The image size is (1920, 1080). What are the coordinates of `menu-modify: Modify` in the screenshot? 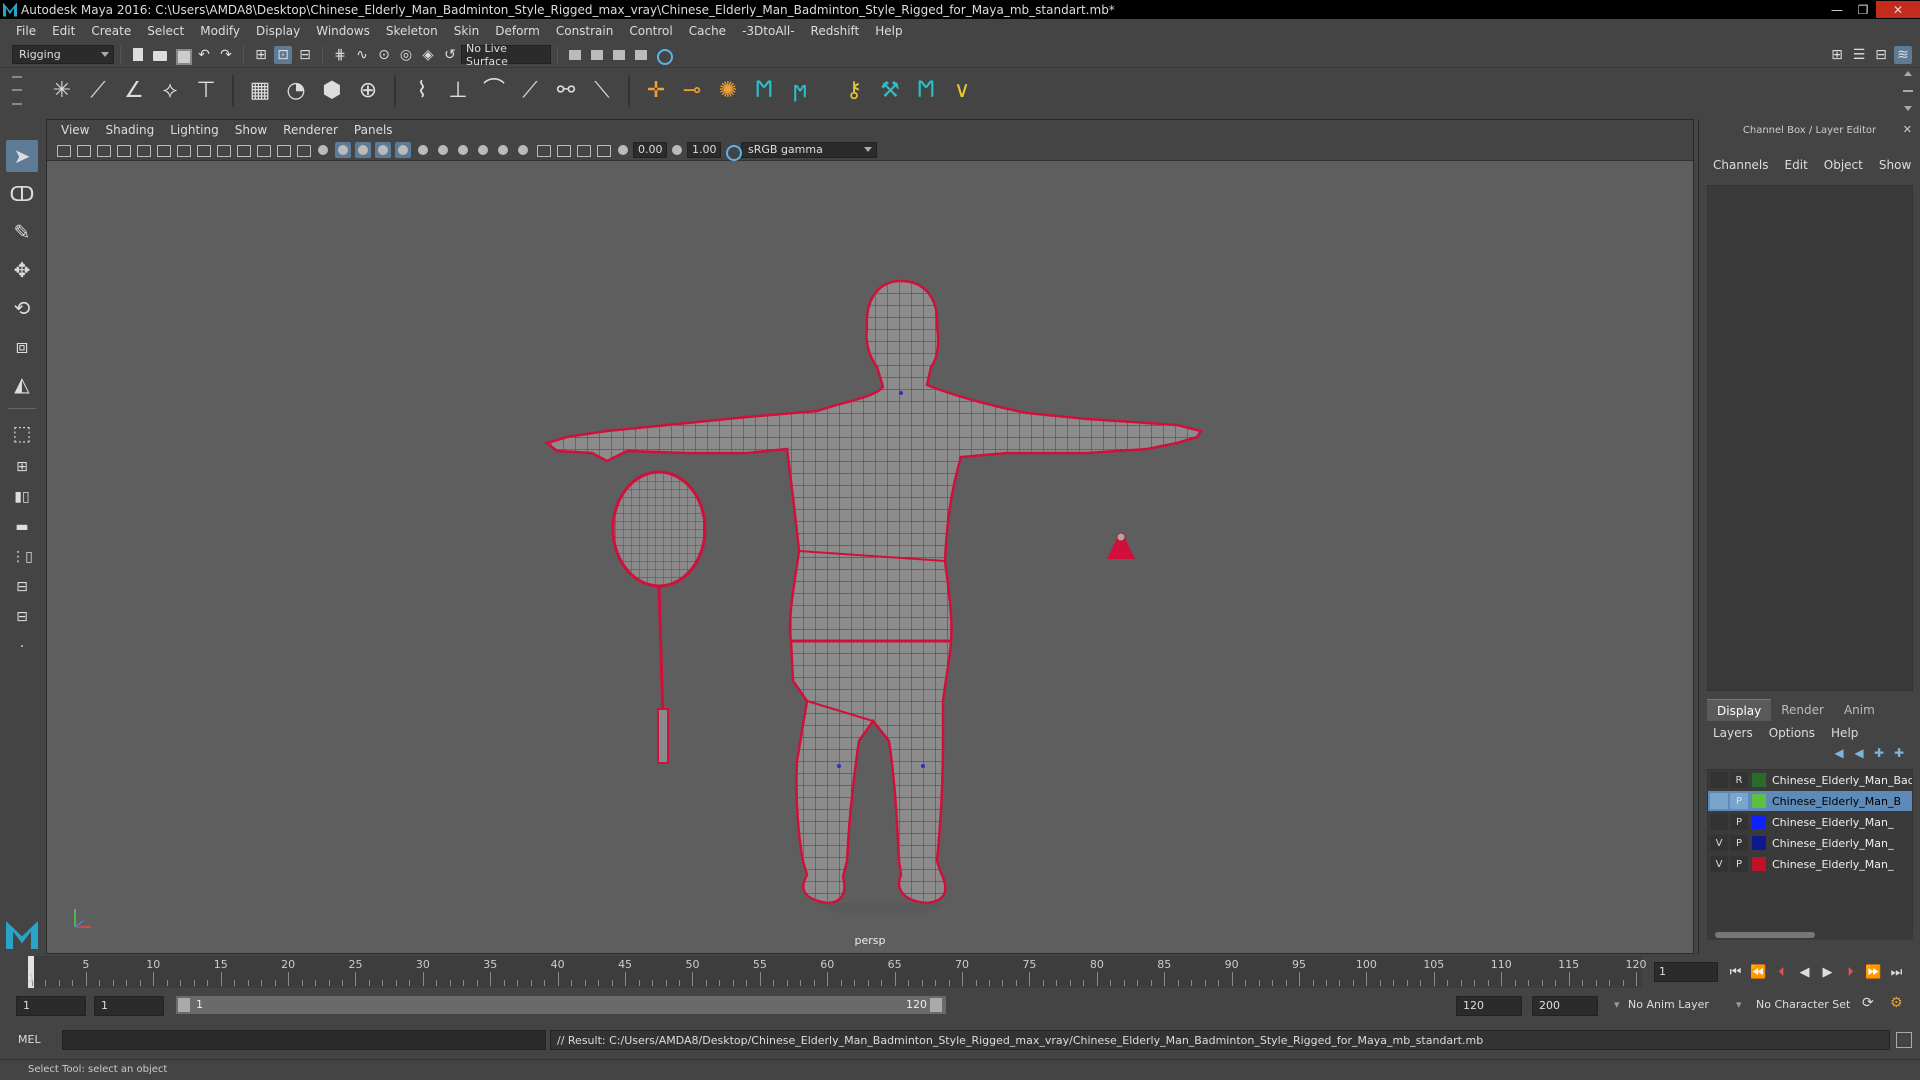 It's located at (220, 31).